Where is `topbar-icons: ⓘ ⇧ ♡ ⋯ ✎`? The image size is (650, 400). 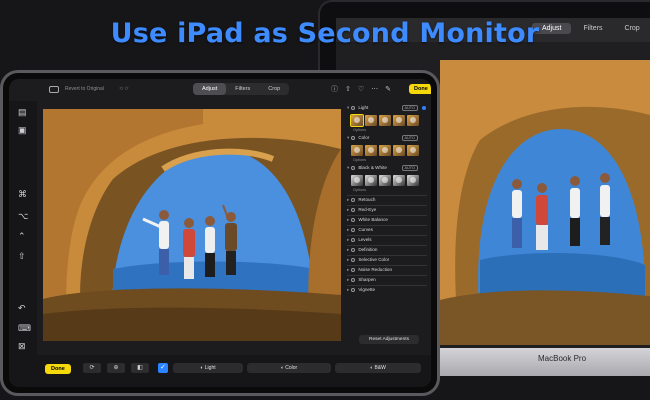
topbar-icons: ⓘ ⇧ ♡ ⋯ ✎ is located at coordinates (361, 89).